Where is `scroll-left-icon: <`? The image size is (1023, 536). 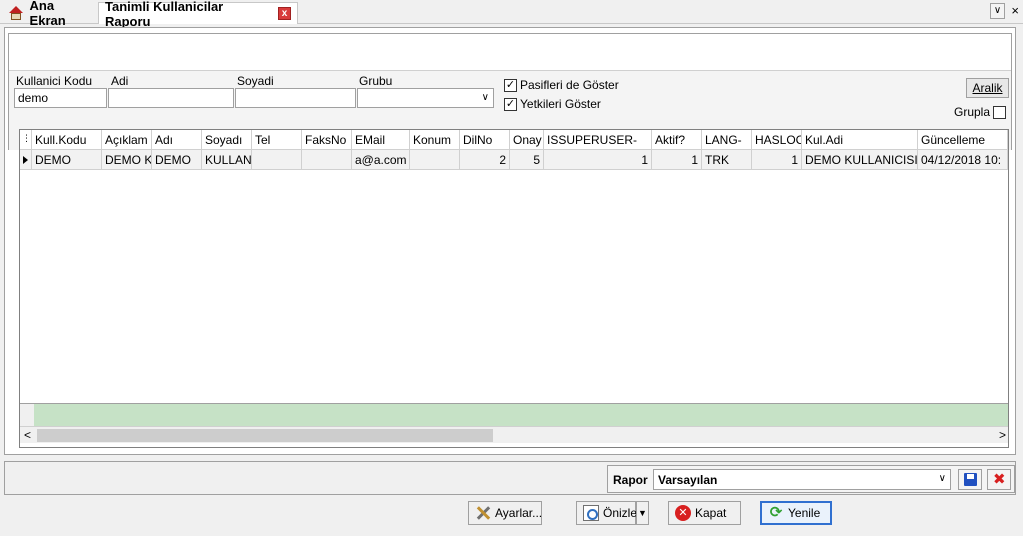 scroll-left-icon: < is located at coordinates (27, 435).